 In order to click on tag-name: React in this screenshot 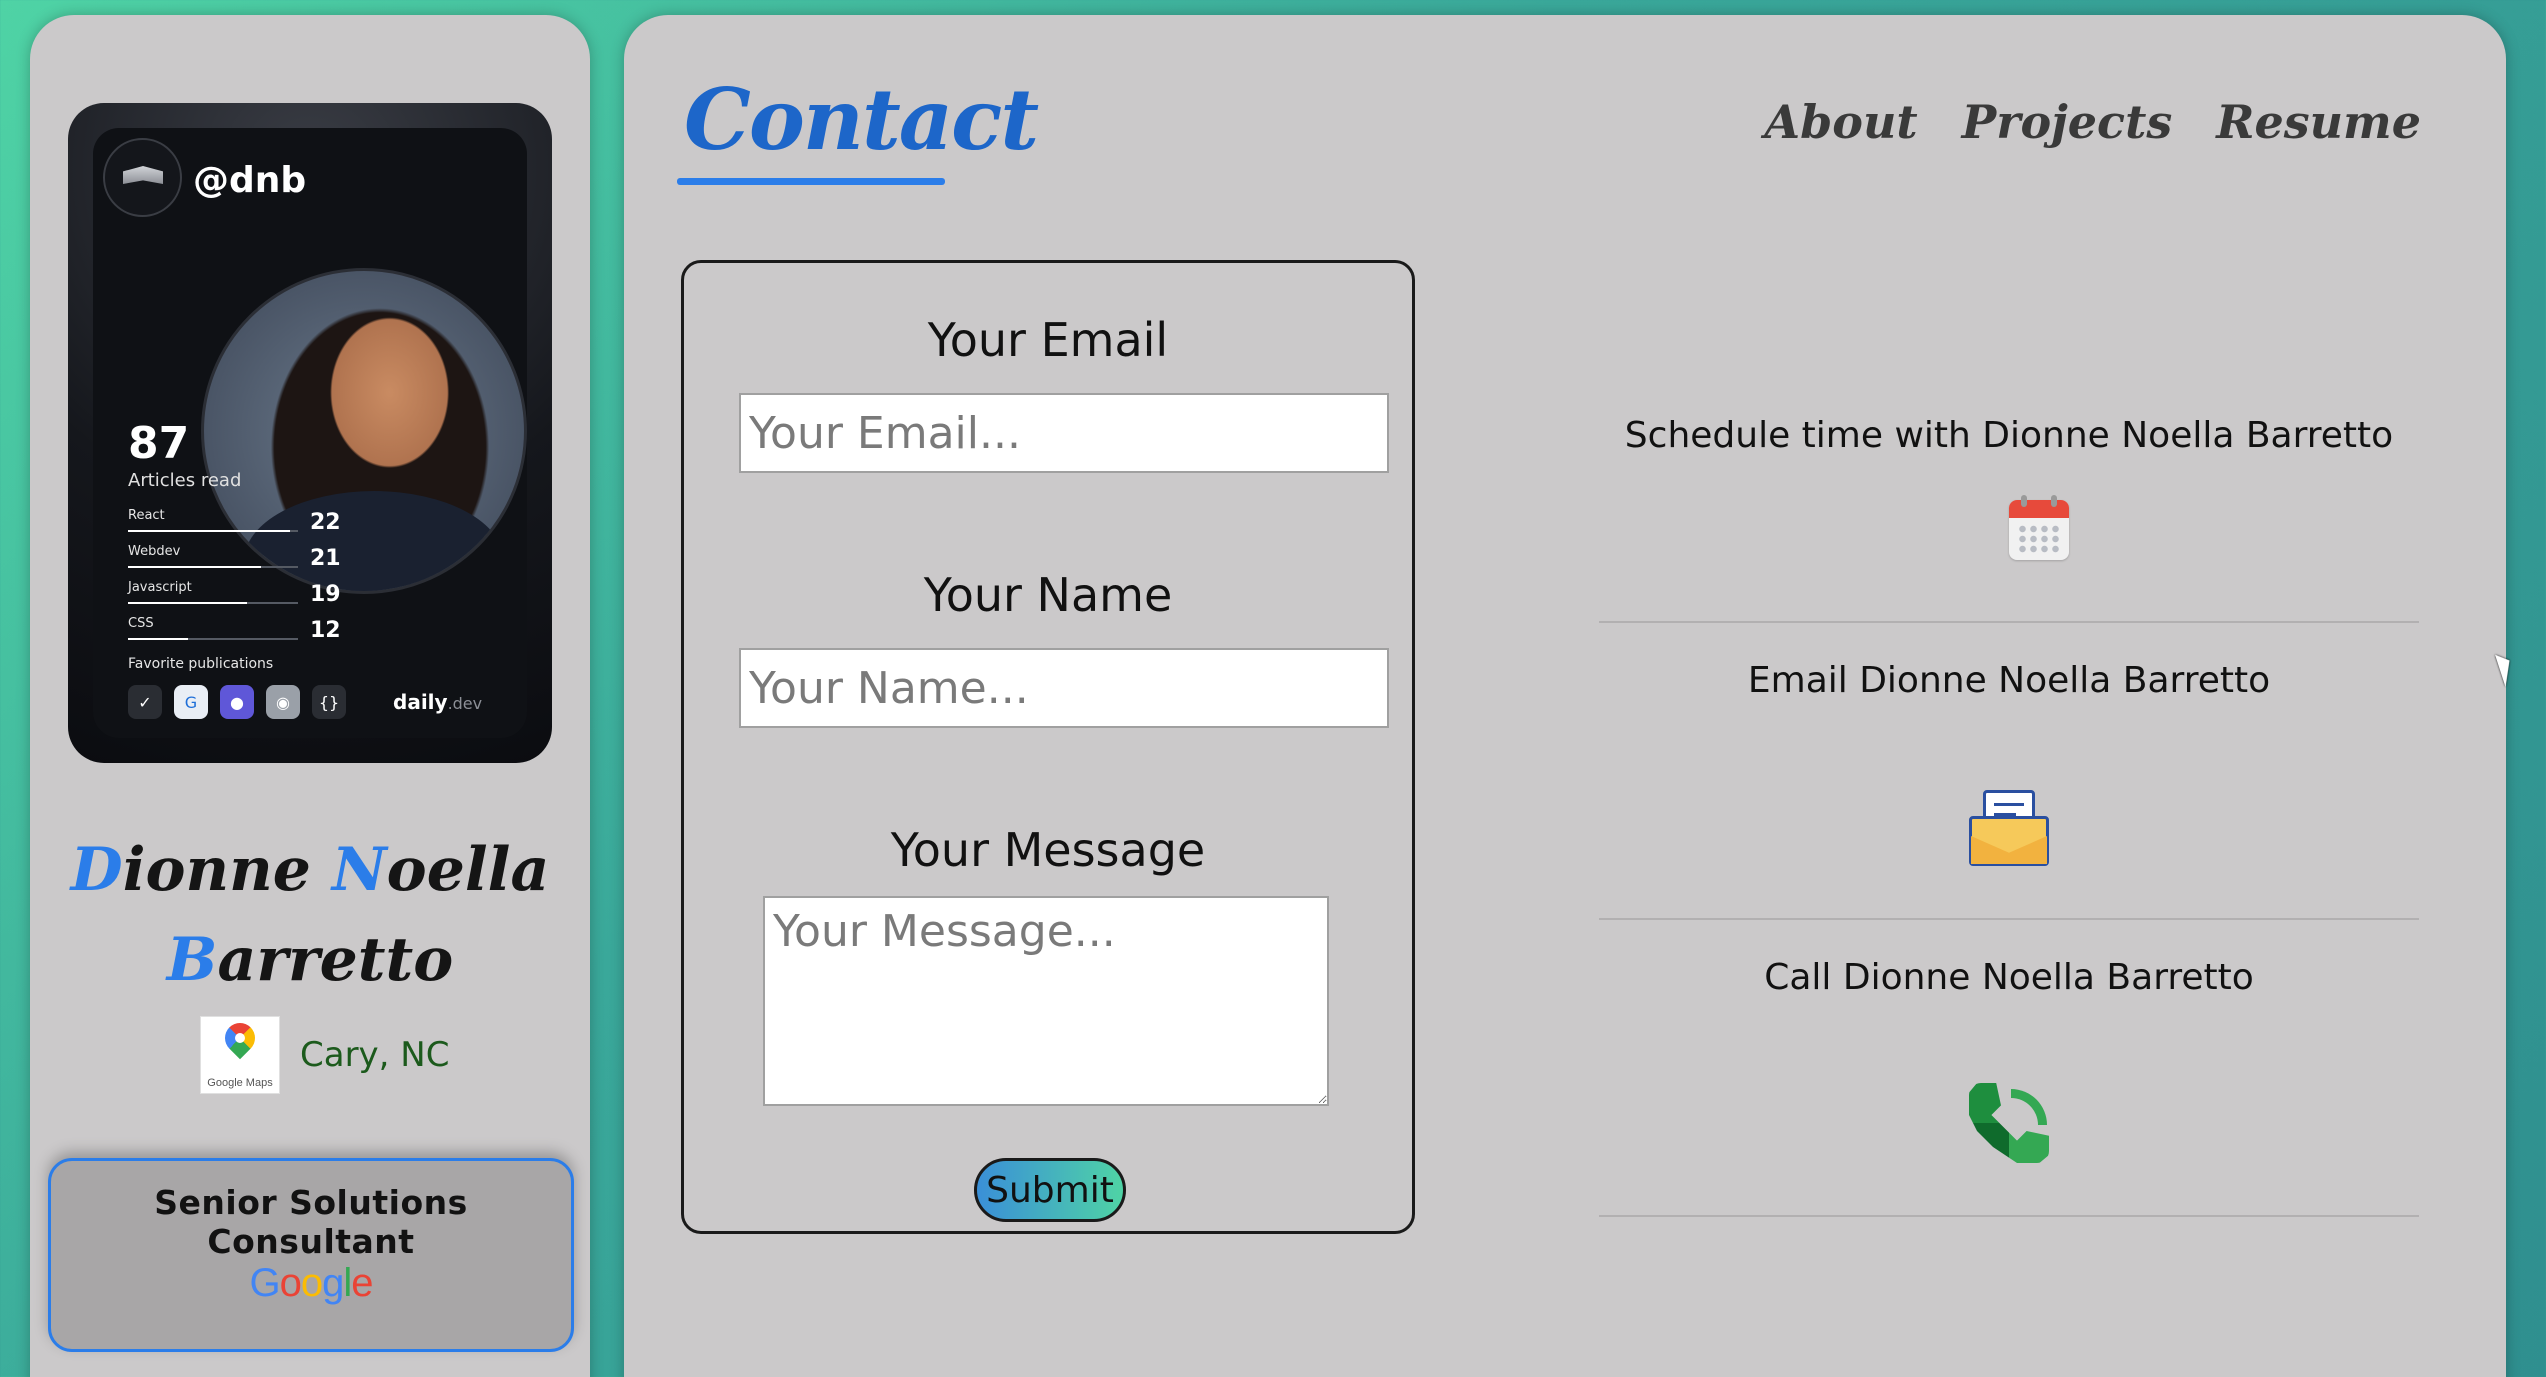, I will do `click(146, 515)`.